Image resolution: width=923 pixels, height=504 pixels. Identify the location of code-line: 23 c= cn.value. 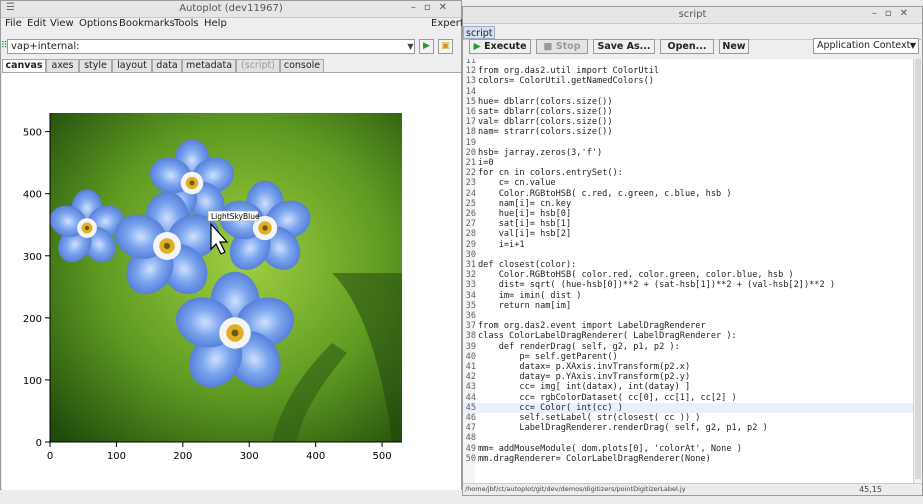
(509, 183).